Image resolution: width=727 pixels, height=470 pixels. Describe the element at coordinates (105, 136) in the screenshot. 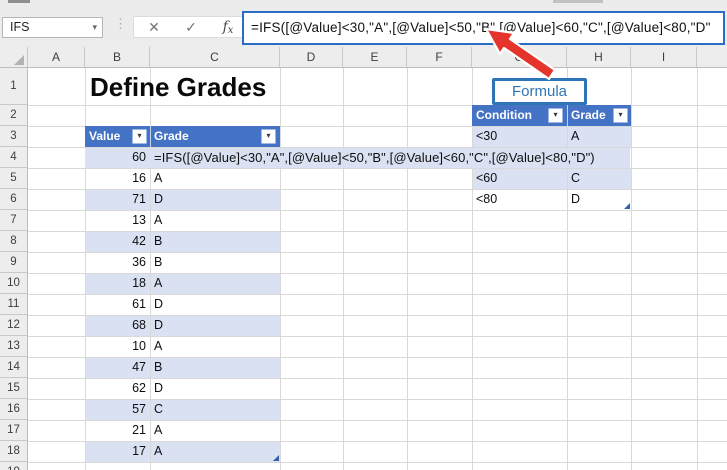

I see `values-header-label: Value` at that location.